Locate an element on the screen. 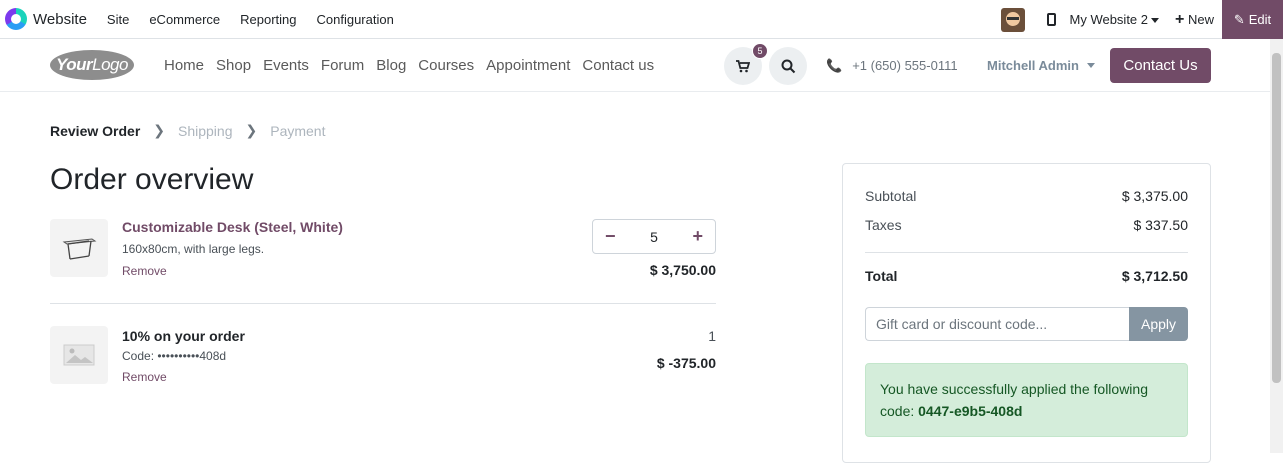 This screenshot has width=1283, height=463. total-label: Total is located at coordinates (881, 276).